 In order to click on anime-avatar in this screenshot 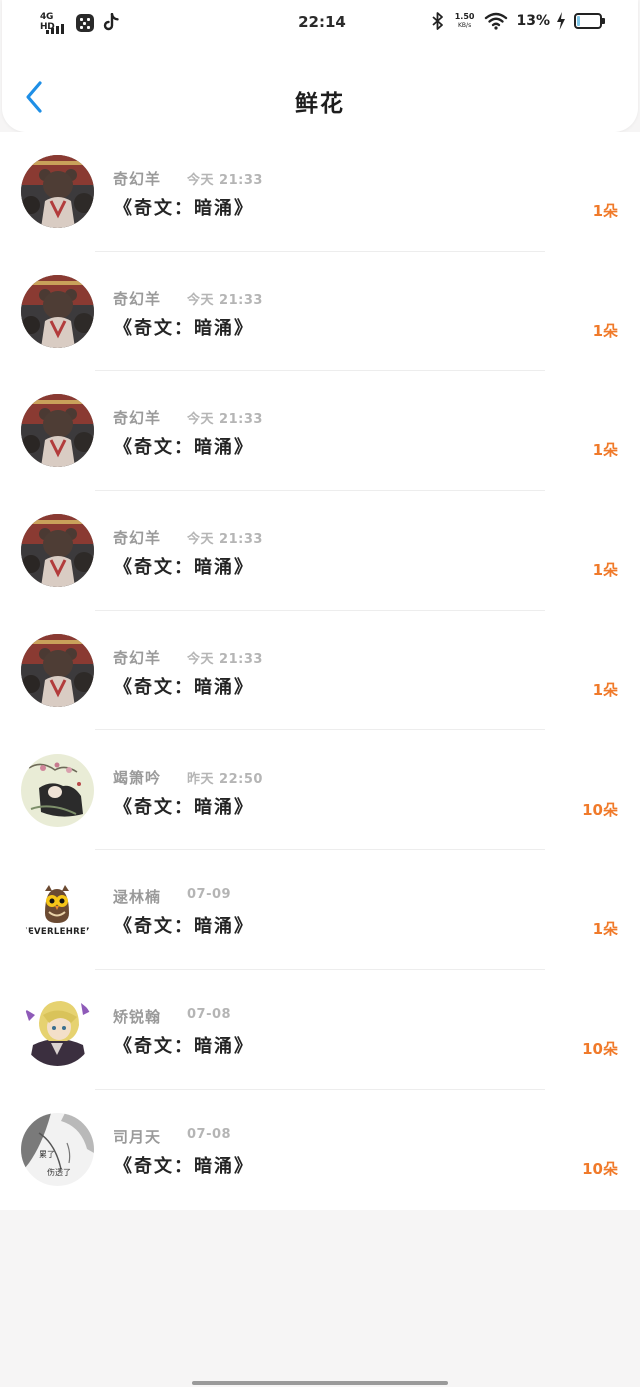, I will do `click(57, 1029)`.